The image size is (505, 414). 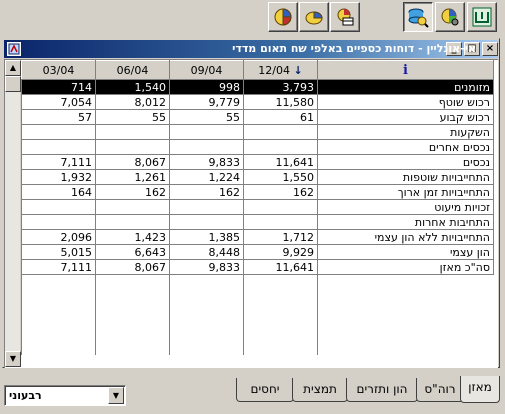 I want to click on column-header-0904: 09/04, so click(x=206, y=70).